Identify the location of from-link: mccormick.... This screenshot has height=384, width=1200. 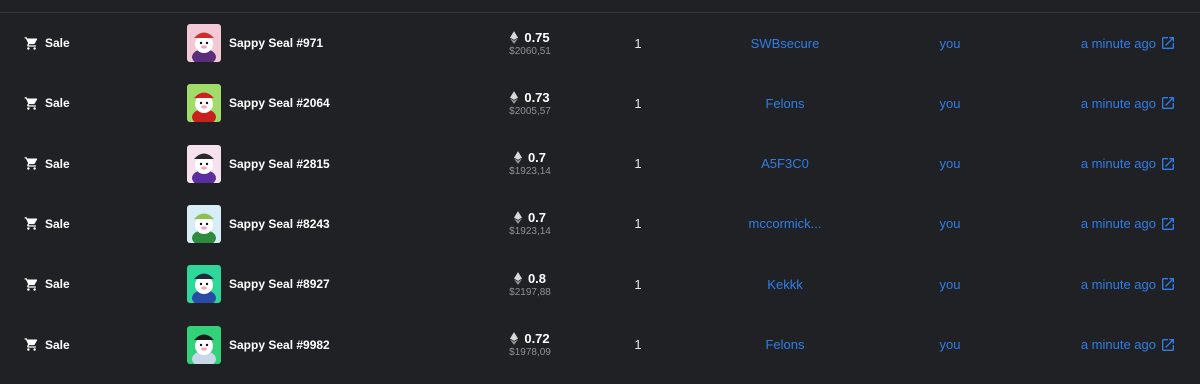
(785, 223).